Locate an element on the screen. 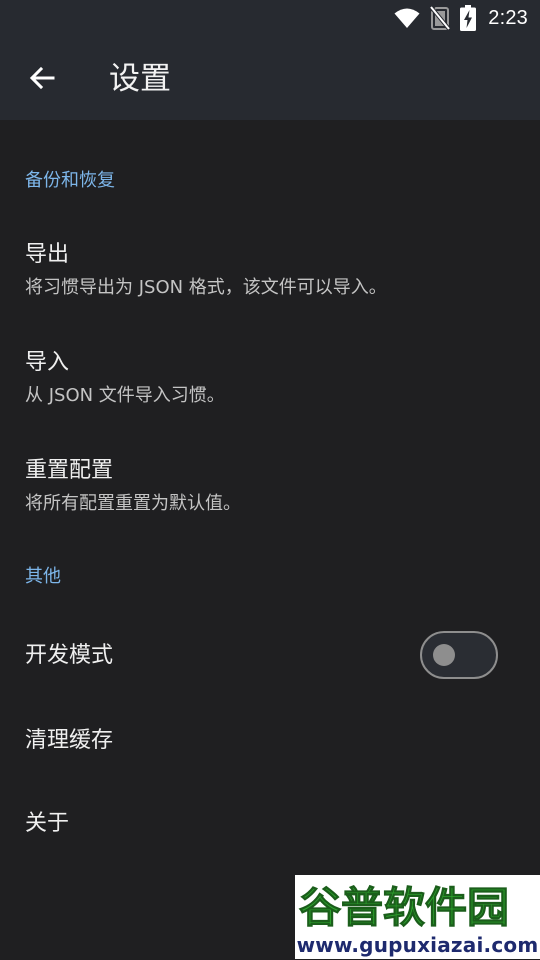 This screenshot has width=540, height=960. pref-summary: 将所有配置重置为默认值。 is located at coordinates (133, 503).